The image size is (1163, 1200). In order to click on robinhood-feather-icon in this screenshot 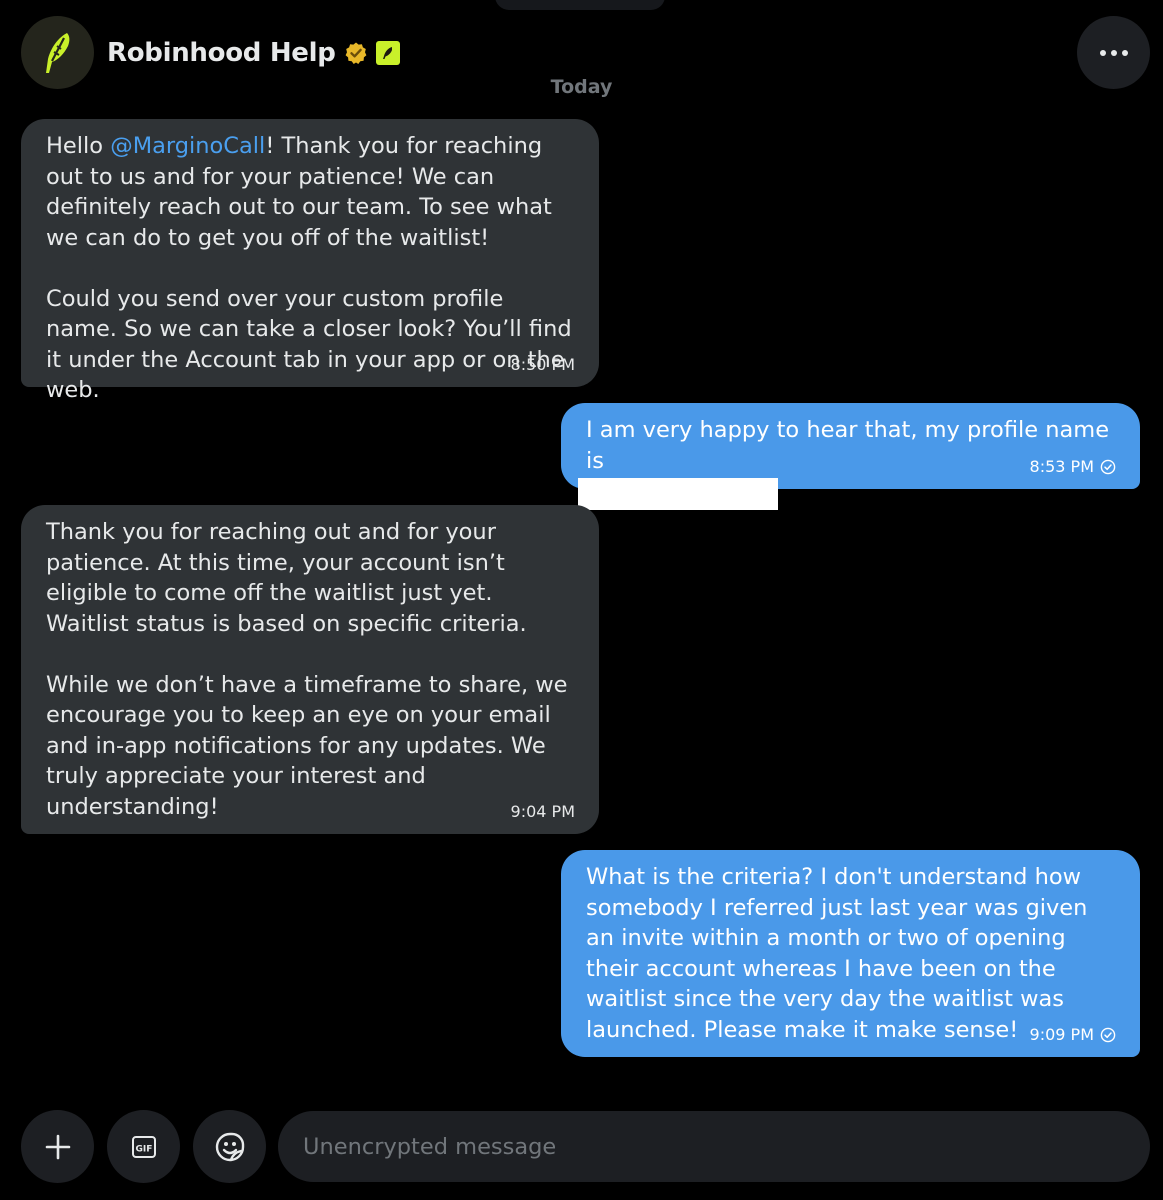, I will do `click(57, 52)`.